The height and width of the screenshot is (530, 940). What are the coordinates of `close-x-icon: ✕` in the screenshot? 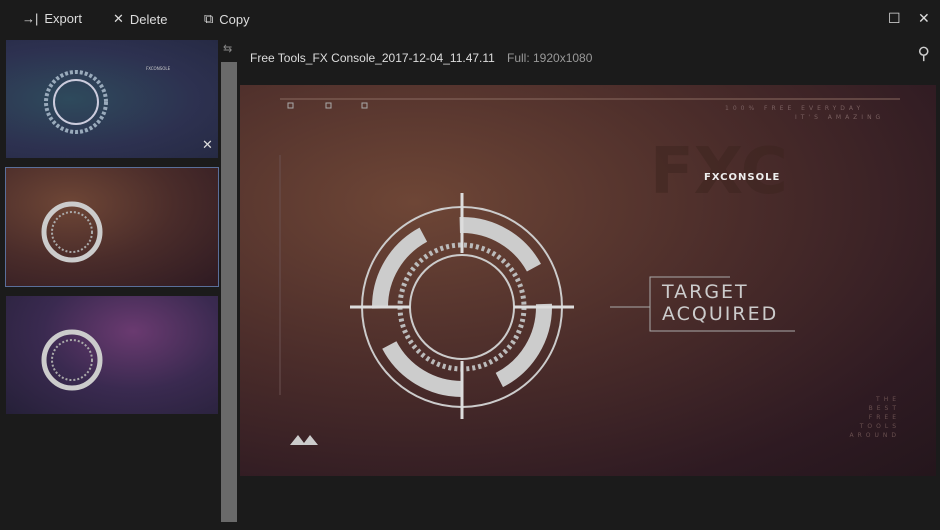 It's located at (118, 18).